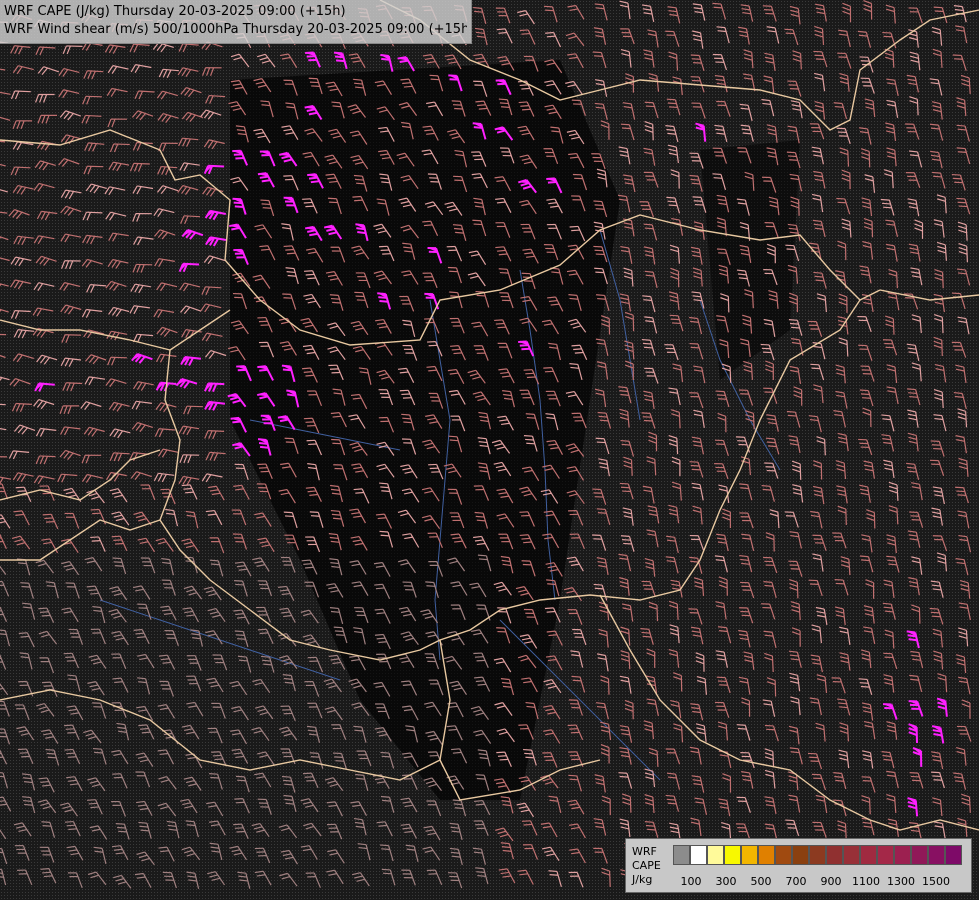 The height and width of the screenshot is (900, 979). Describe the element at coordinates (691, 881) in the screenshot. I see `legend-tick-label: 100` at that location.